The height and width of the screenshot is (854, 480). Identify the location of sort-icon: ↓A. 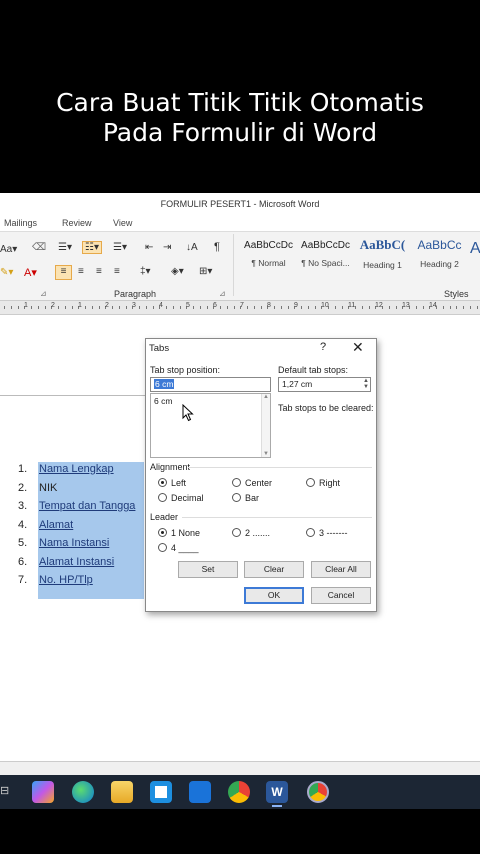
(192, 247).